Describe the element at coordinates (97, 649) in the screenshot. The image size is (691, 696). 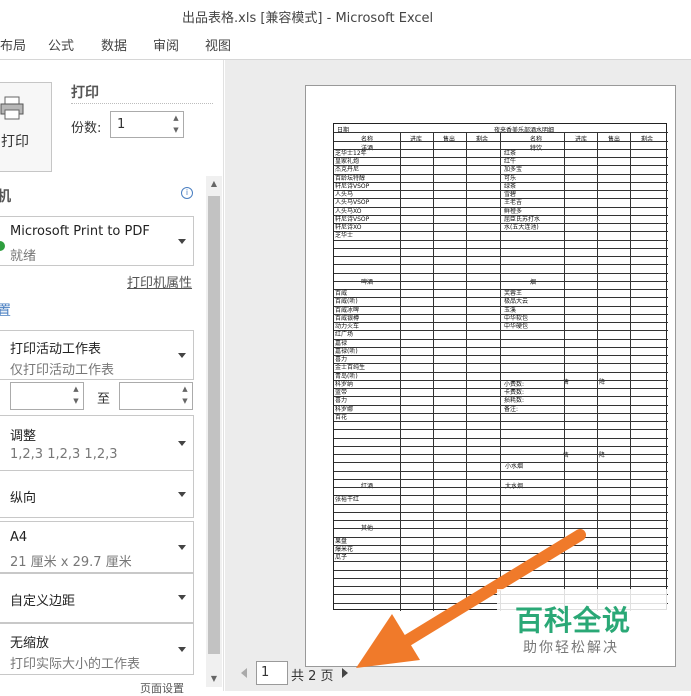
I see `scaling-dropdown: 无缩放 打印实际大小的工作表` at that location.